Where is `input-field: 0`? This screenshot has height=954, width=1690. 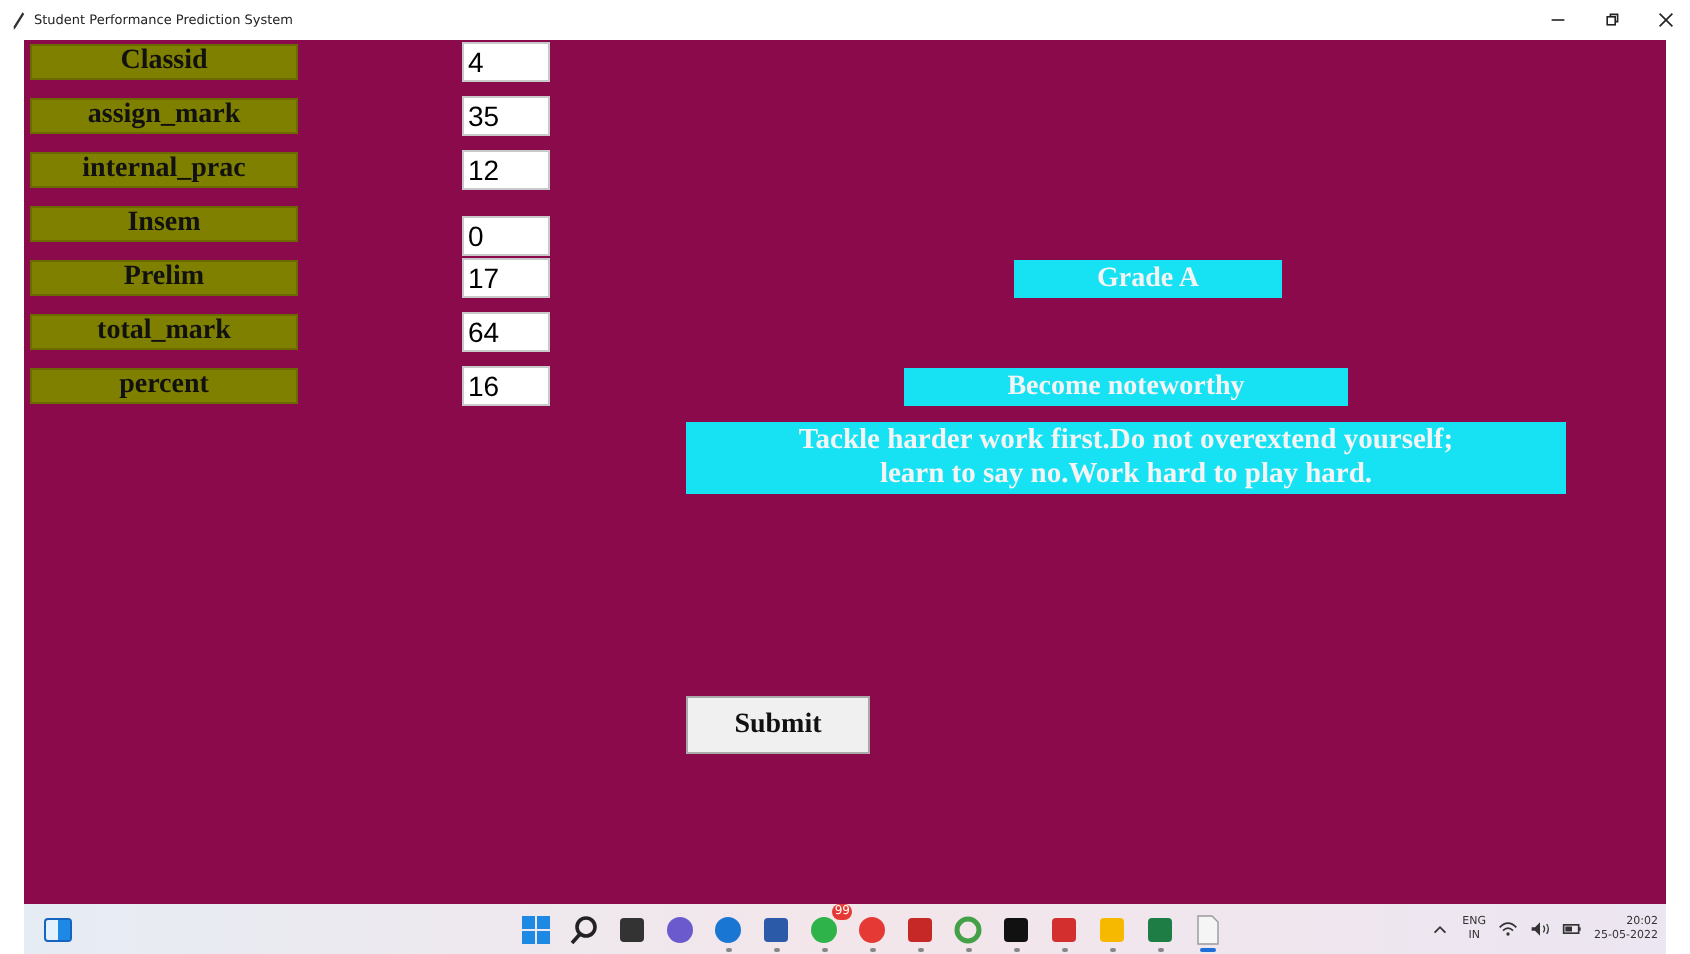 input-field: 0 is located at coordinates (506, 236).